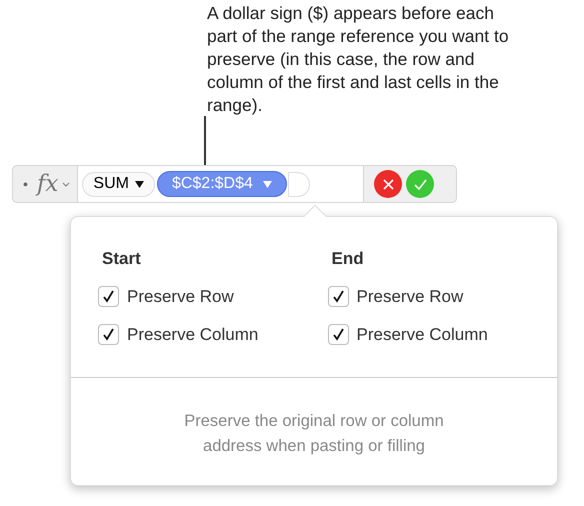 The height and width of the screenshot is (506, 584). I want to click on description-text: Preserve the original row or column address when pasting or filling, so click(314, 434).